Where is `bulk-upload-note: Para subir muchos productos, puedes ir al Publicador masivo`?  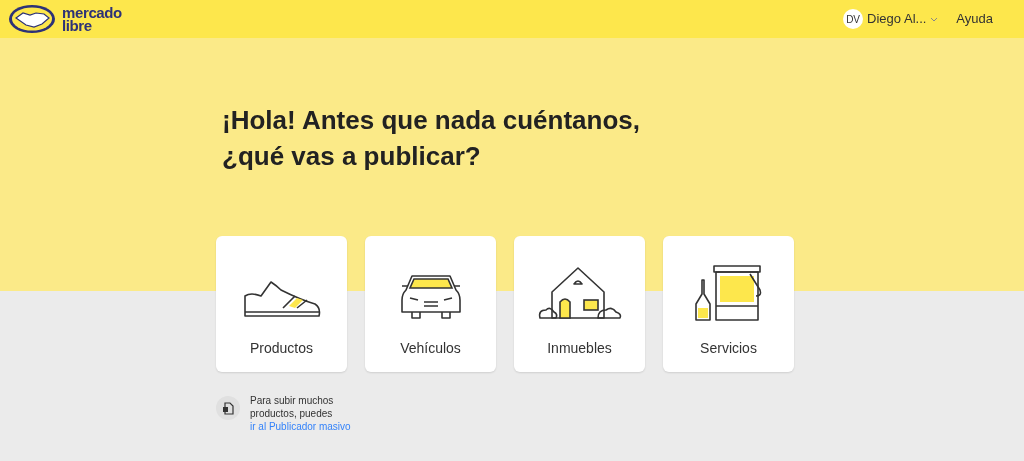
bulk-upload-note: Para subir muchos productos, puedes ir al Publicador masivo is located at coordinates (301, 413).